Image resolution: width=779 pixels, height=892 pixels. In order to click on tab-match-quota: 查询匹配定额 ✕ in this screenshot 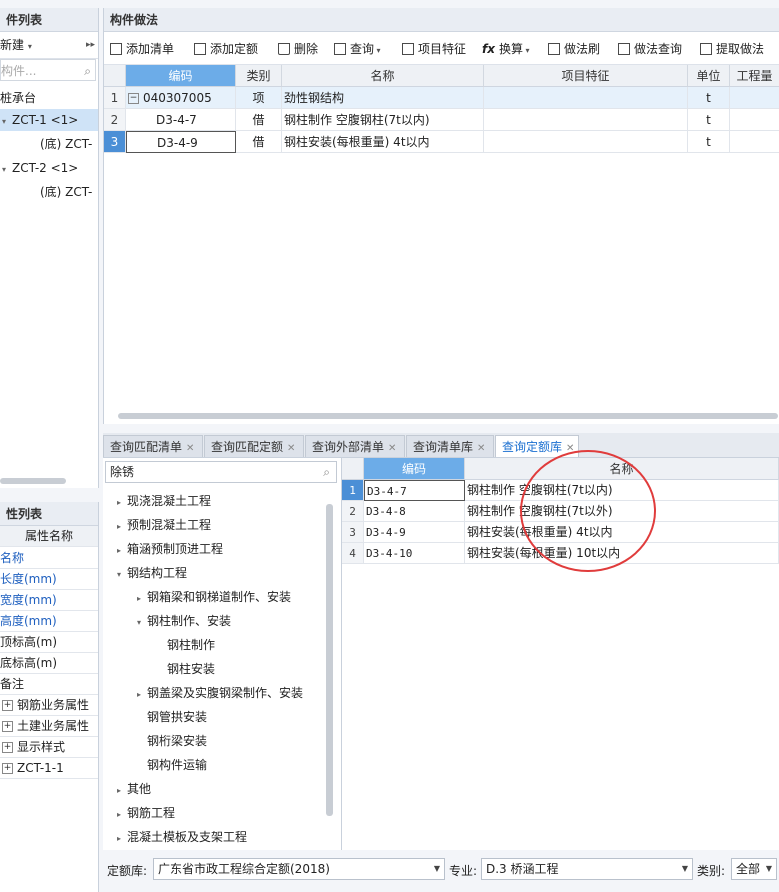, I will do `click(254, 446)`.